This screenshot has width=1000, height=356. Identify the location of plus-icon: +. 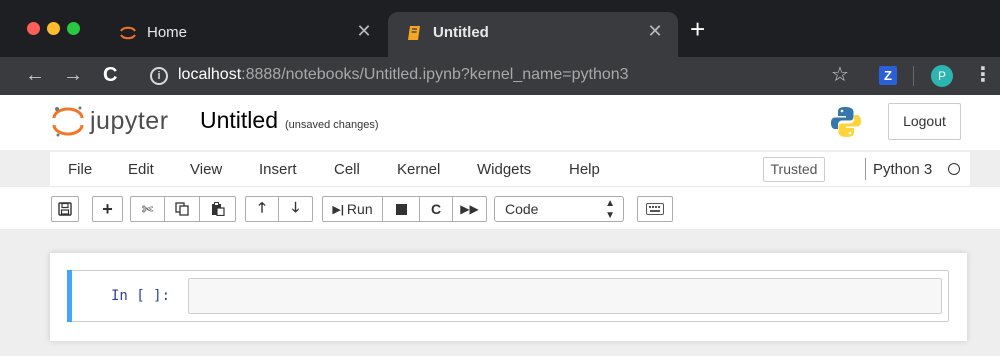
(107, 208).